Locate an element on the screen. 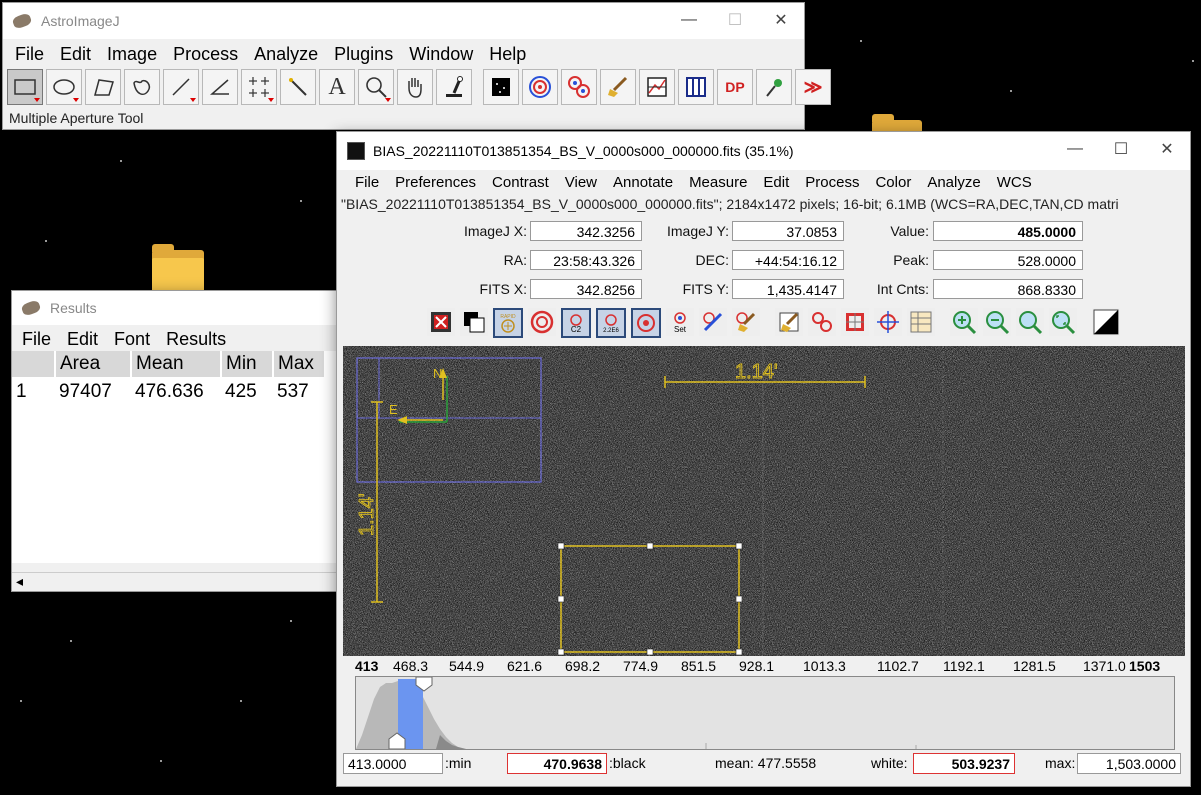 This screenshot has height=795, width=1201. freehand-tool-icon is located at coordinates (142, 87).